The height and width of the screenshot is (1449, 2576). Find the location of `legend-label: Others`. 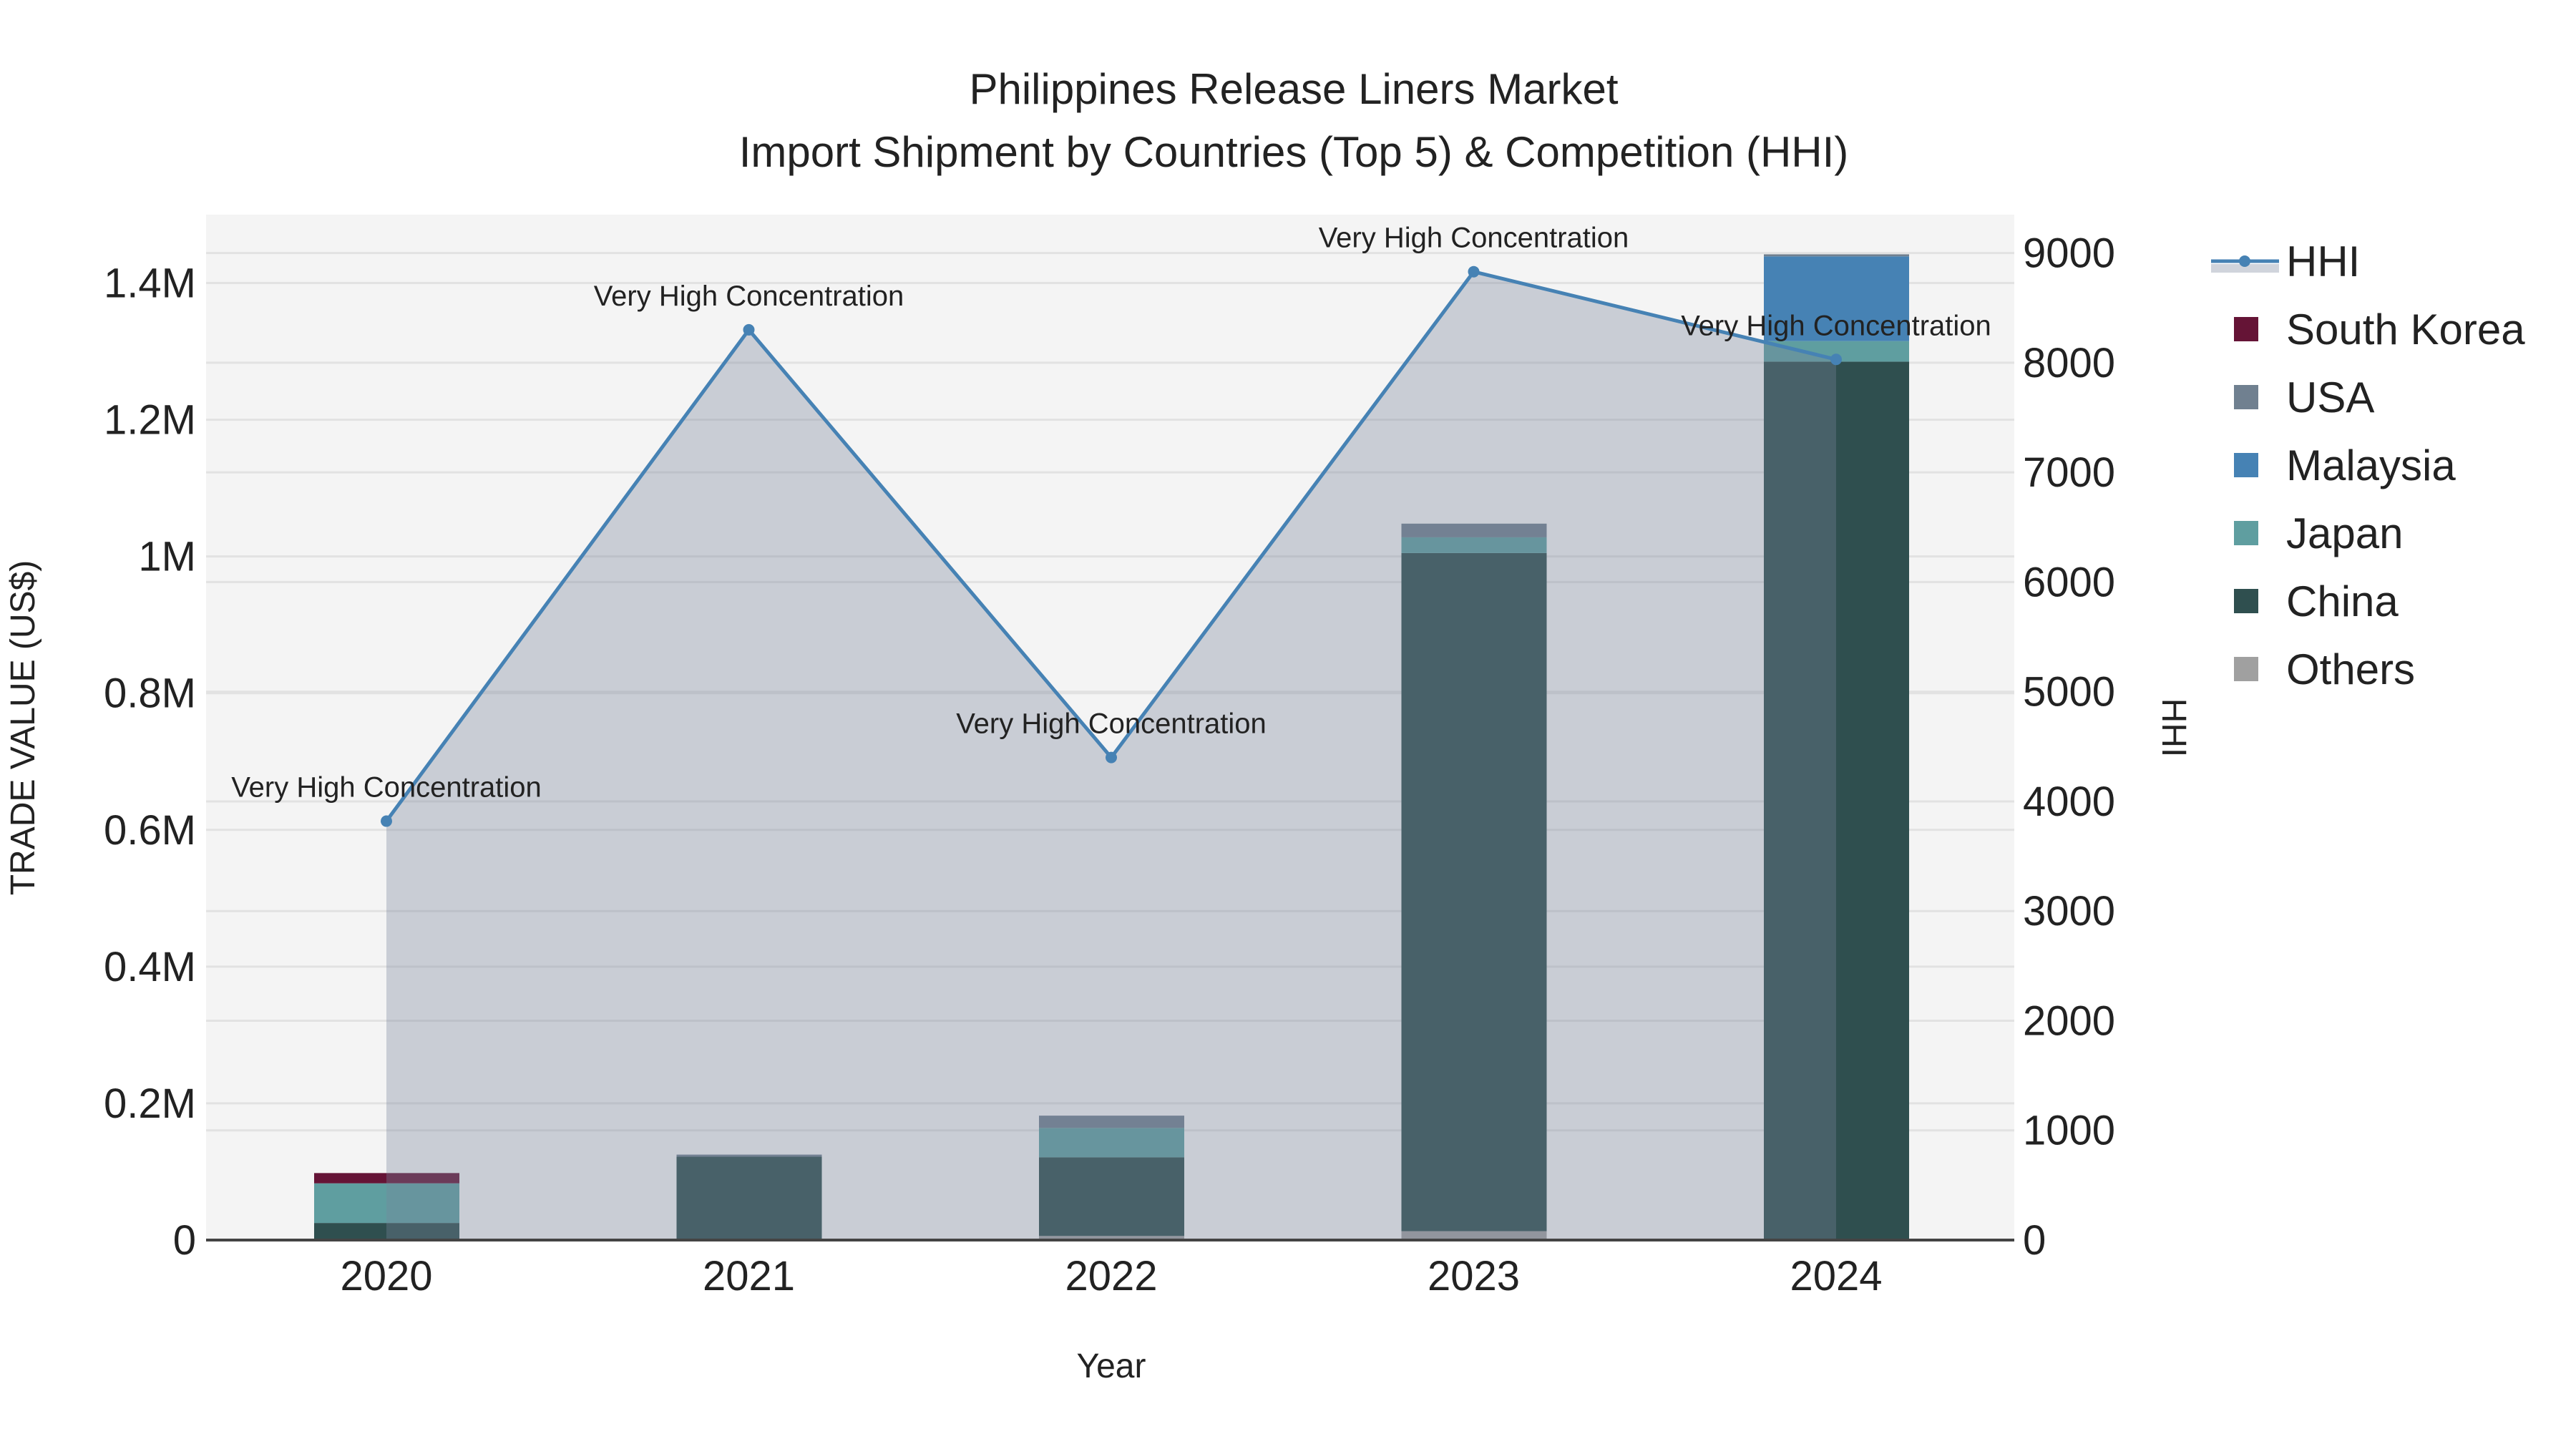

legend-label: Others is located at coordinates (2350, 669).